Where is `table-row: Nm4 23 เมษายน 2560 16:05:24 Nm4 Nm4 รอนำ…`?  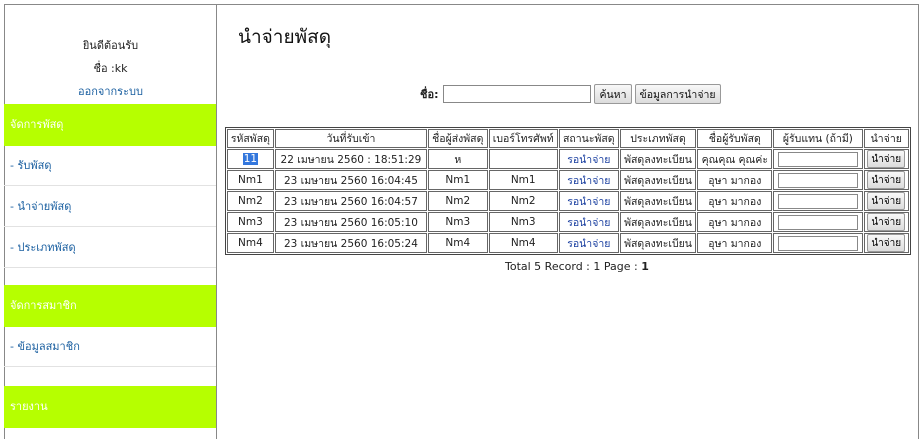
table-row: Nm4 23 เมษายน 2560 16:05:24 Nm4 Nm4 รอนำ… is located at coordinates (568, 243).